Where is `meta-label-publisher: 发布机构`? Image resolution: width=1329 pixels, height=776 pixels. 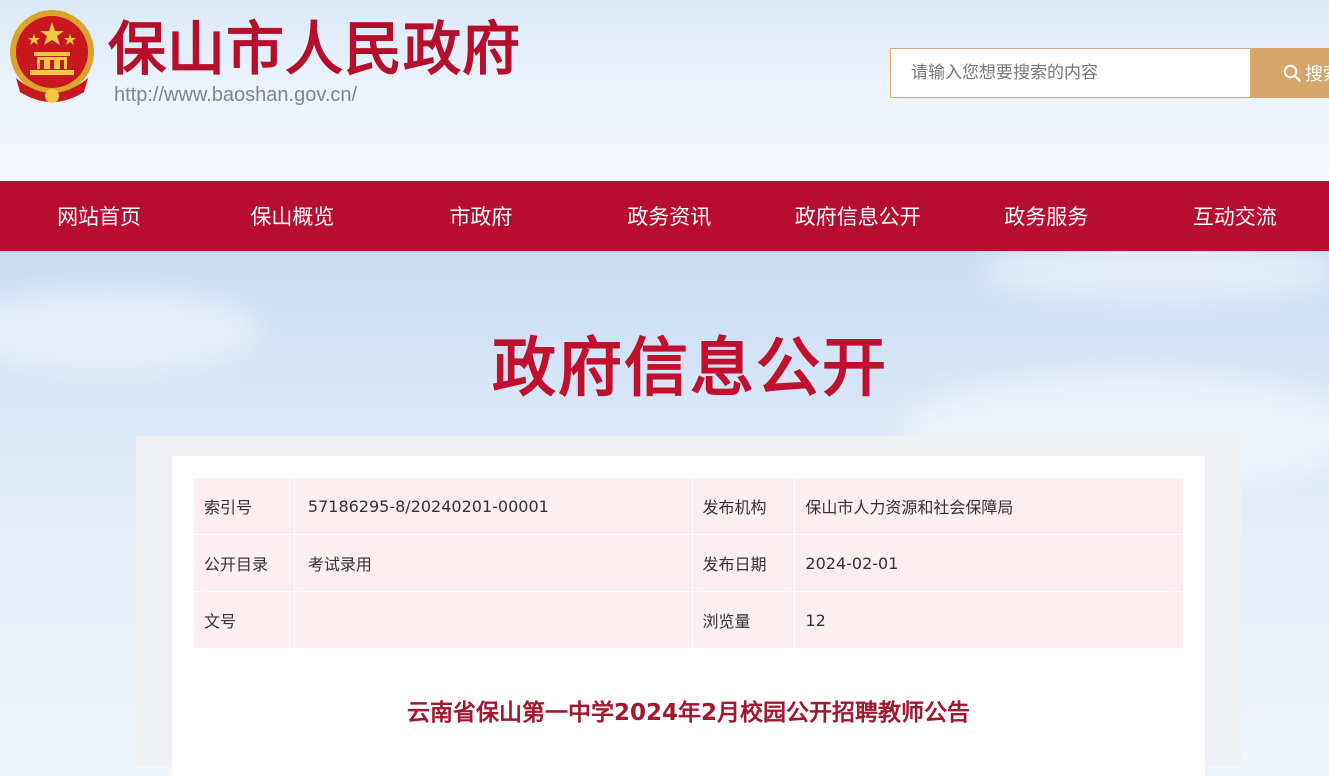 meta-label-publisher: 发布机构 is located at coordinates (743, 506).